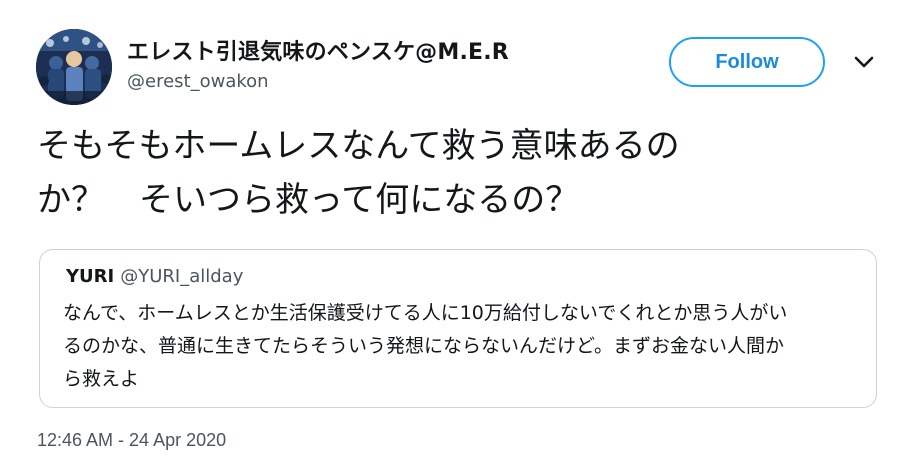  What do you see at coordinates (308, 200) in the screenshot?
I see `tweet-text-line: か？ そいつら救って何になるの？` at bounding box center [308, 200].